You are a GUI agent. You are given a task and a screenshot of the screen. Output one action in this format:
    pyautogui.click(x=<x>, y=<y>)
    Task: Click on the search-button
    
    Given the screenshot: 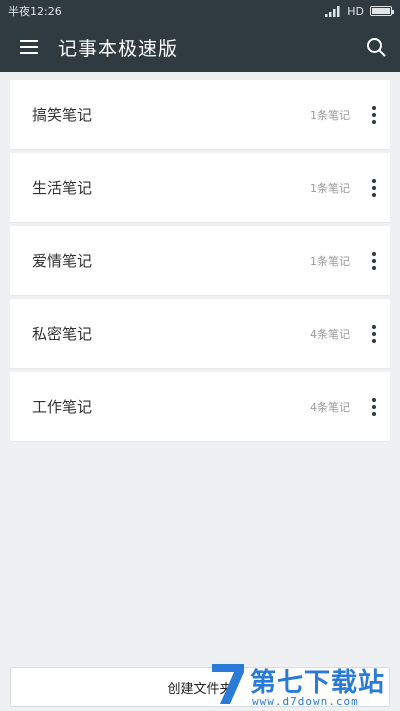 What is the action you would take?
    pyautogui.click(x=376, y=47)
    